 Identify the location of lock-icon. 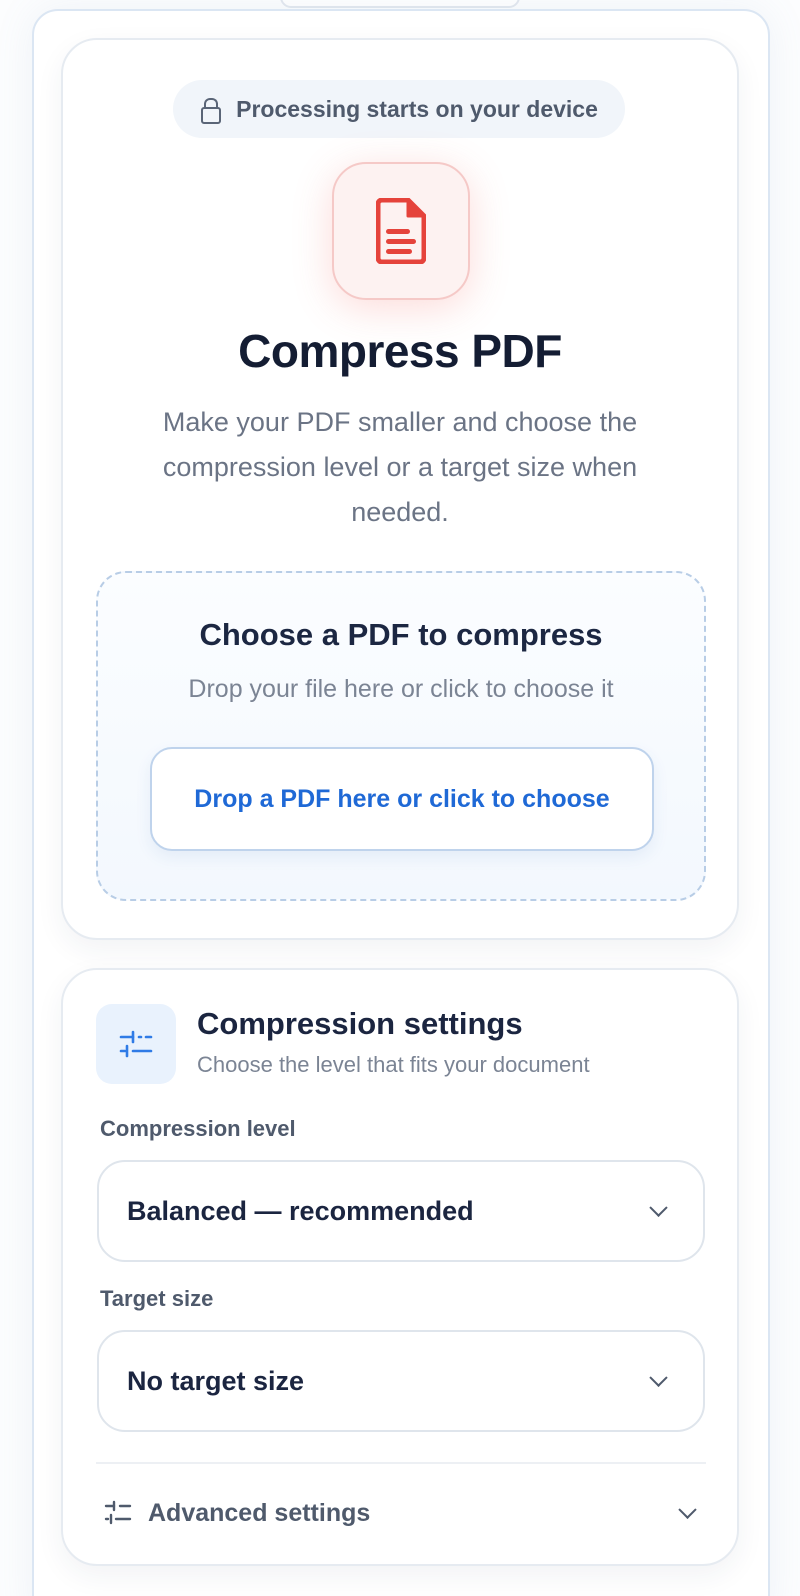
(211, 111).